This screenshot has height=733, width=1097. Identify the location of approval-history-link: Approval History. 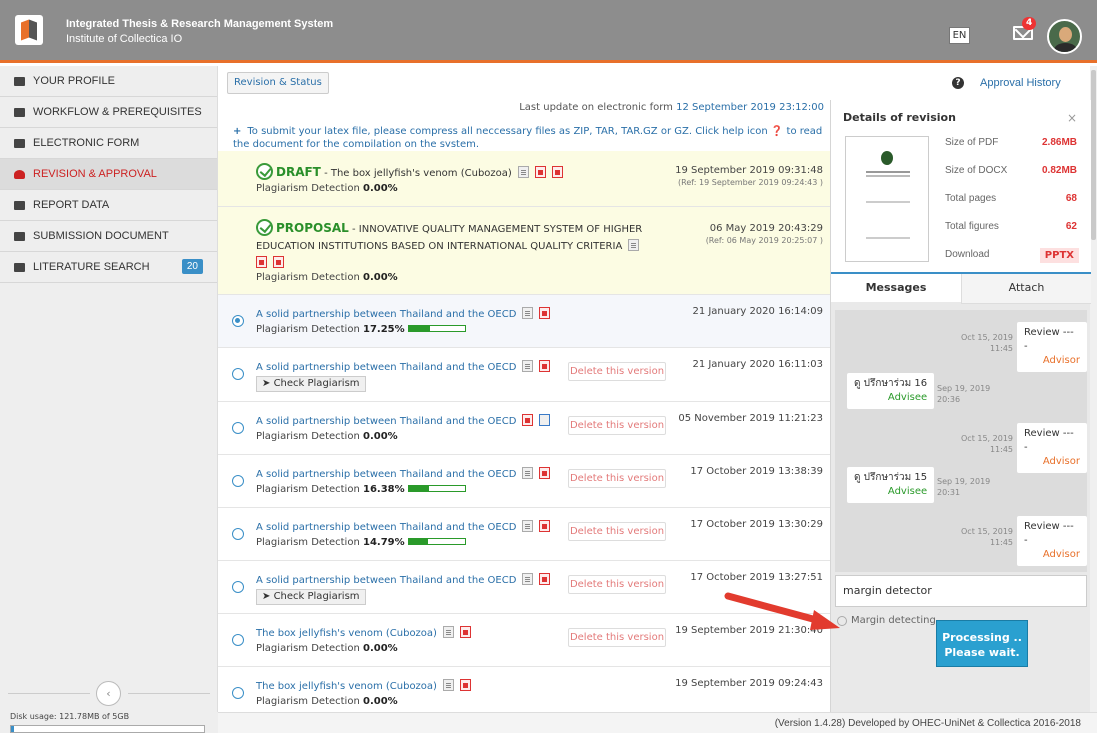
(1020, 83).